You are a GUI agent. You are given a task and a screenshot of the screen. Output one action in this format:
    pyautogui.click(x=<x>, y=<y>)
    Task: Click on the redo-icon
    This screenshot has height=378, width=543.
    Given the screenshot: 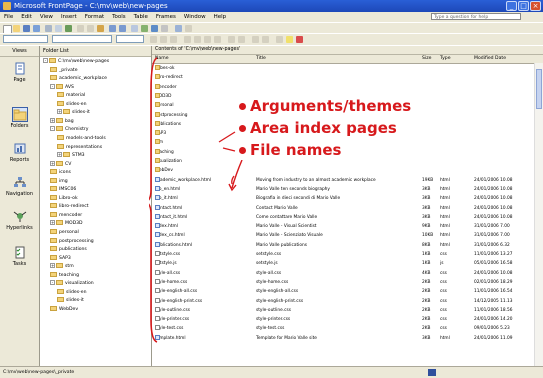 What is the action you would take?
    pyautogui.click(x=122, y=28)
    